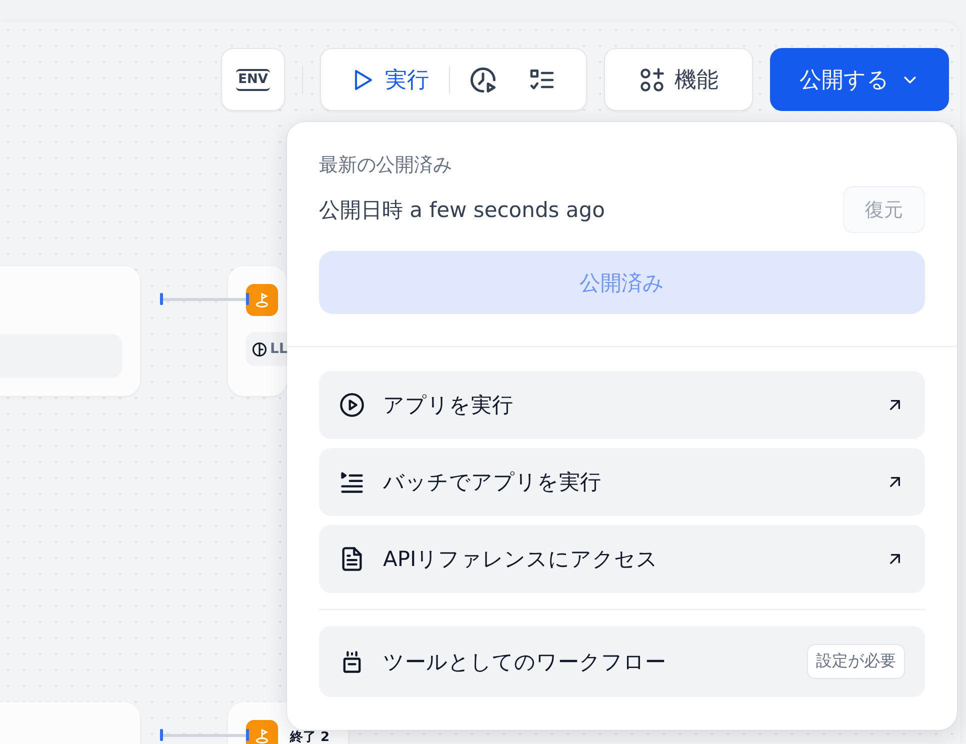 This screenshot has height=744, width=966. What do you see at coordinates (622, 482) in the screenshot?
I see `menu-item: バッチでアプリを実行` at bounding box center [622, 482].